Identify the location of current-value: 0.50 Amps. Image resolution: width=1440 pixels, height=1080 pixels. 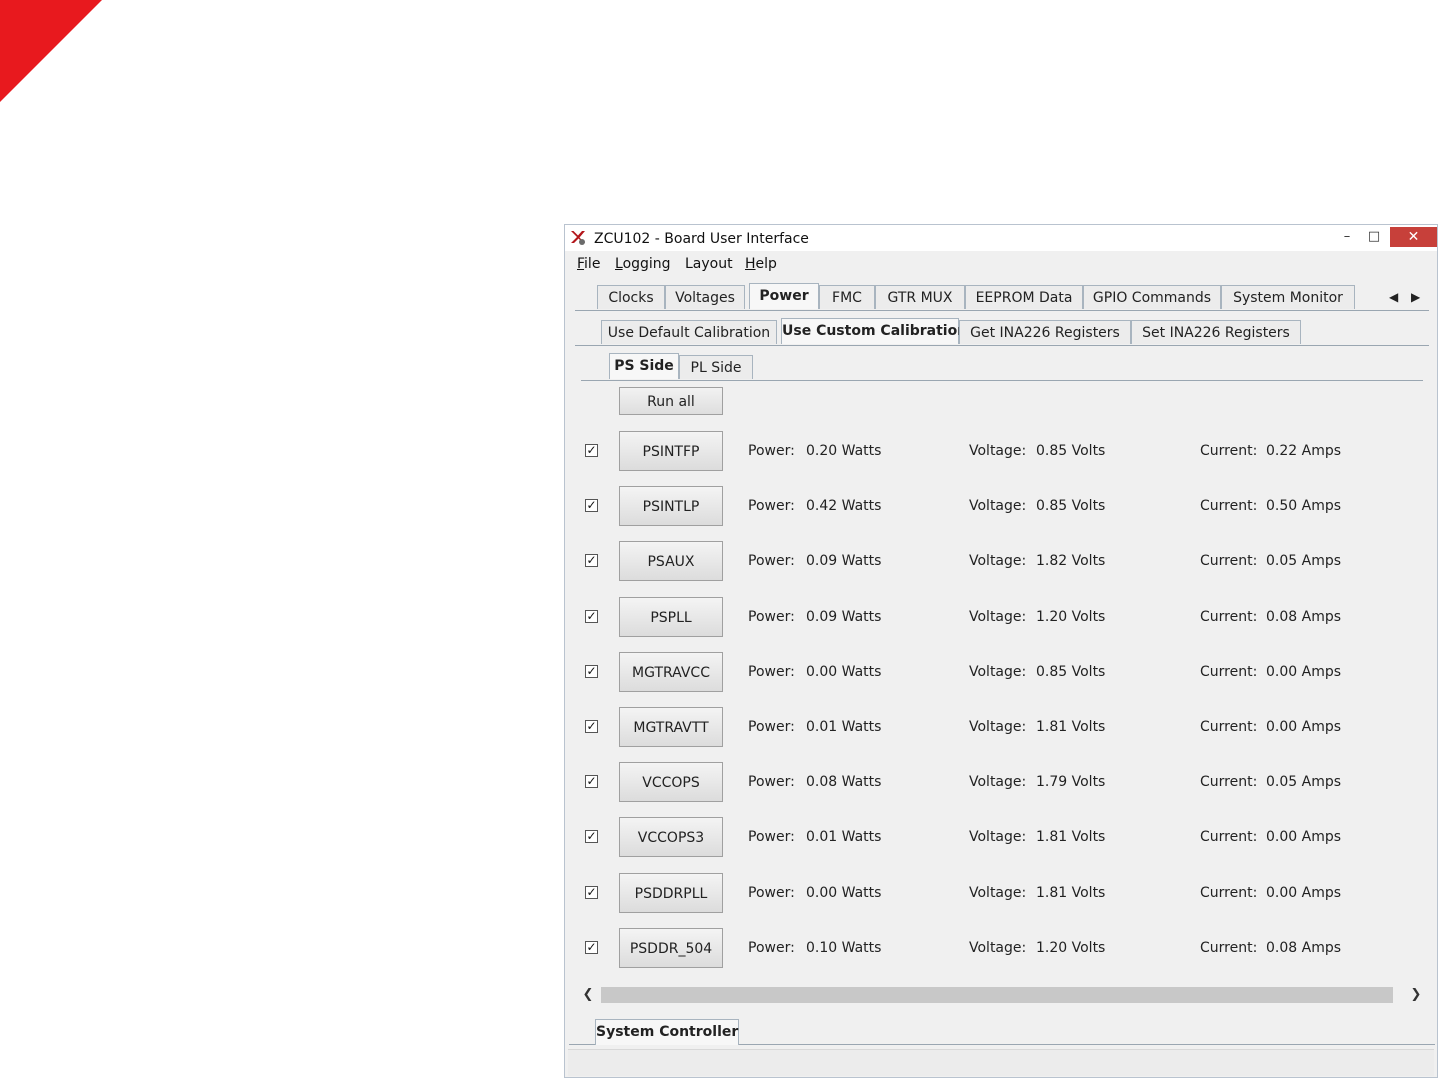
(1304, 506).